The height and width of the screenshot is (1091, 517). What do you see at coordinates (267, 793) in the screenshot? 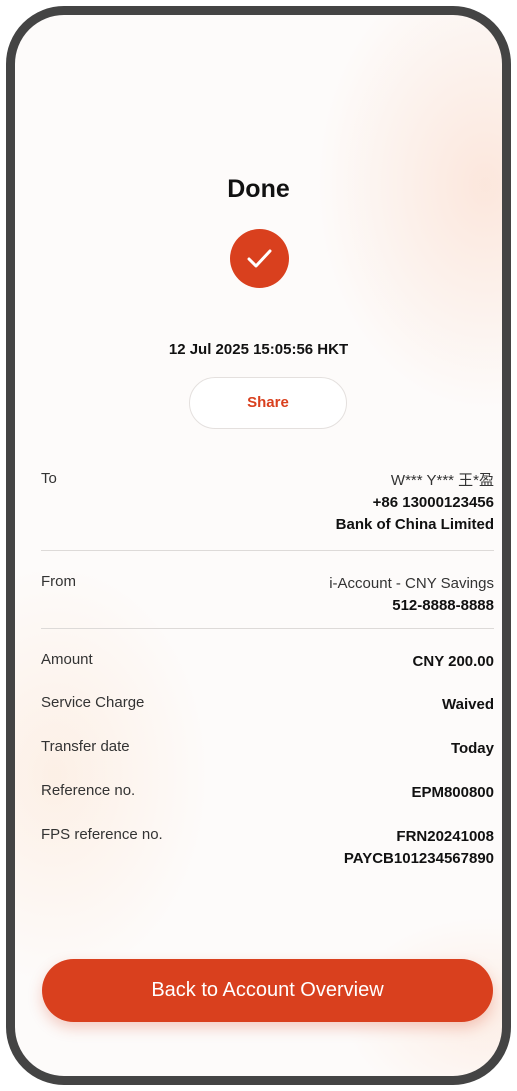
I see `detail-row-reference: Reference no. EPM800800` at bounding box center [267, 793].